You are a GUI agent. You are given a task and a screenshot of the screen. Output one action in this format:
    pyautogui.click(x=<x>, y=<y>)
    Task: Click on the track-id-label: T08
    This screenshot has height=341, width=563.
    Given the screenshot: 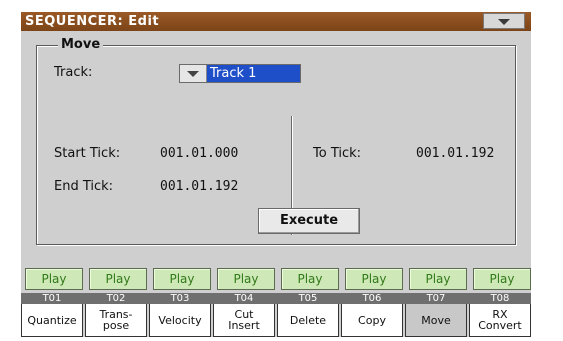 What is the action you would take?
    pyautogui.click(x=500, y=298)
    